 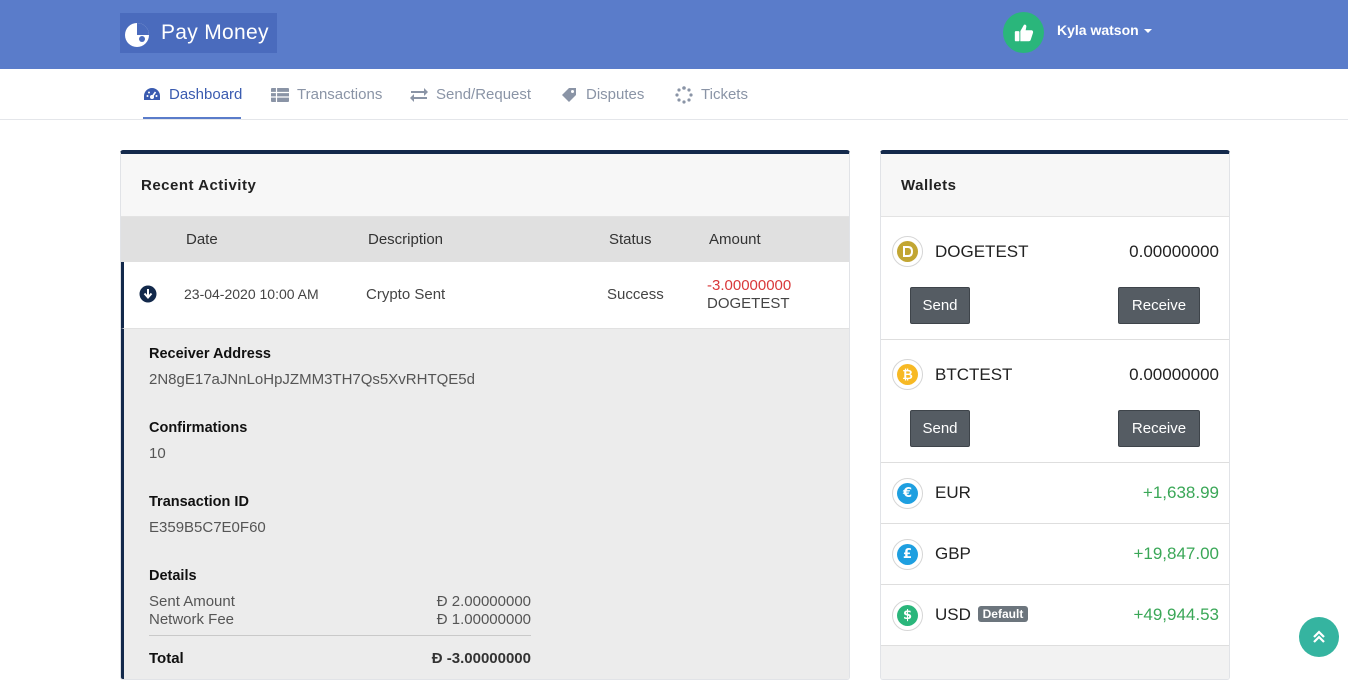 I want to click on wallet-amount: +49,944.53, so click(x=1176, y=614).